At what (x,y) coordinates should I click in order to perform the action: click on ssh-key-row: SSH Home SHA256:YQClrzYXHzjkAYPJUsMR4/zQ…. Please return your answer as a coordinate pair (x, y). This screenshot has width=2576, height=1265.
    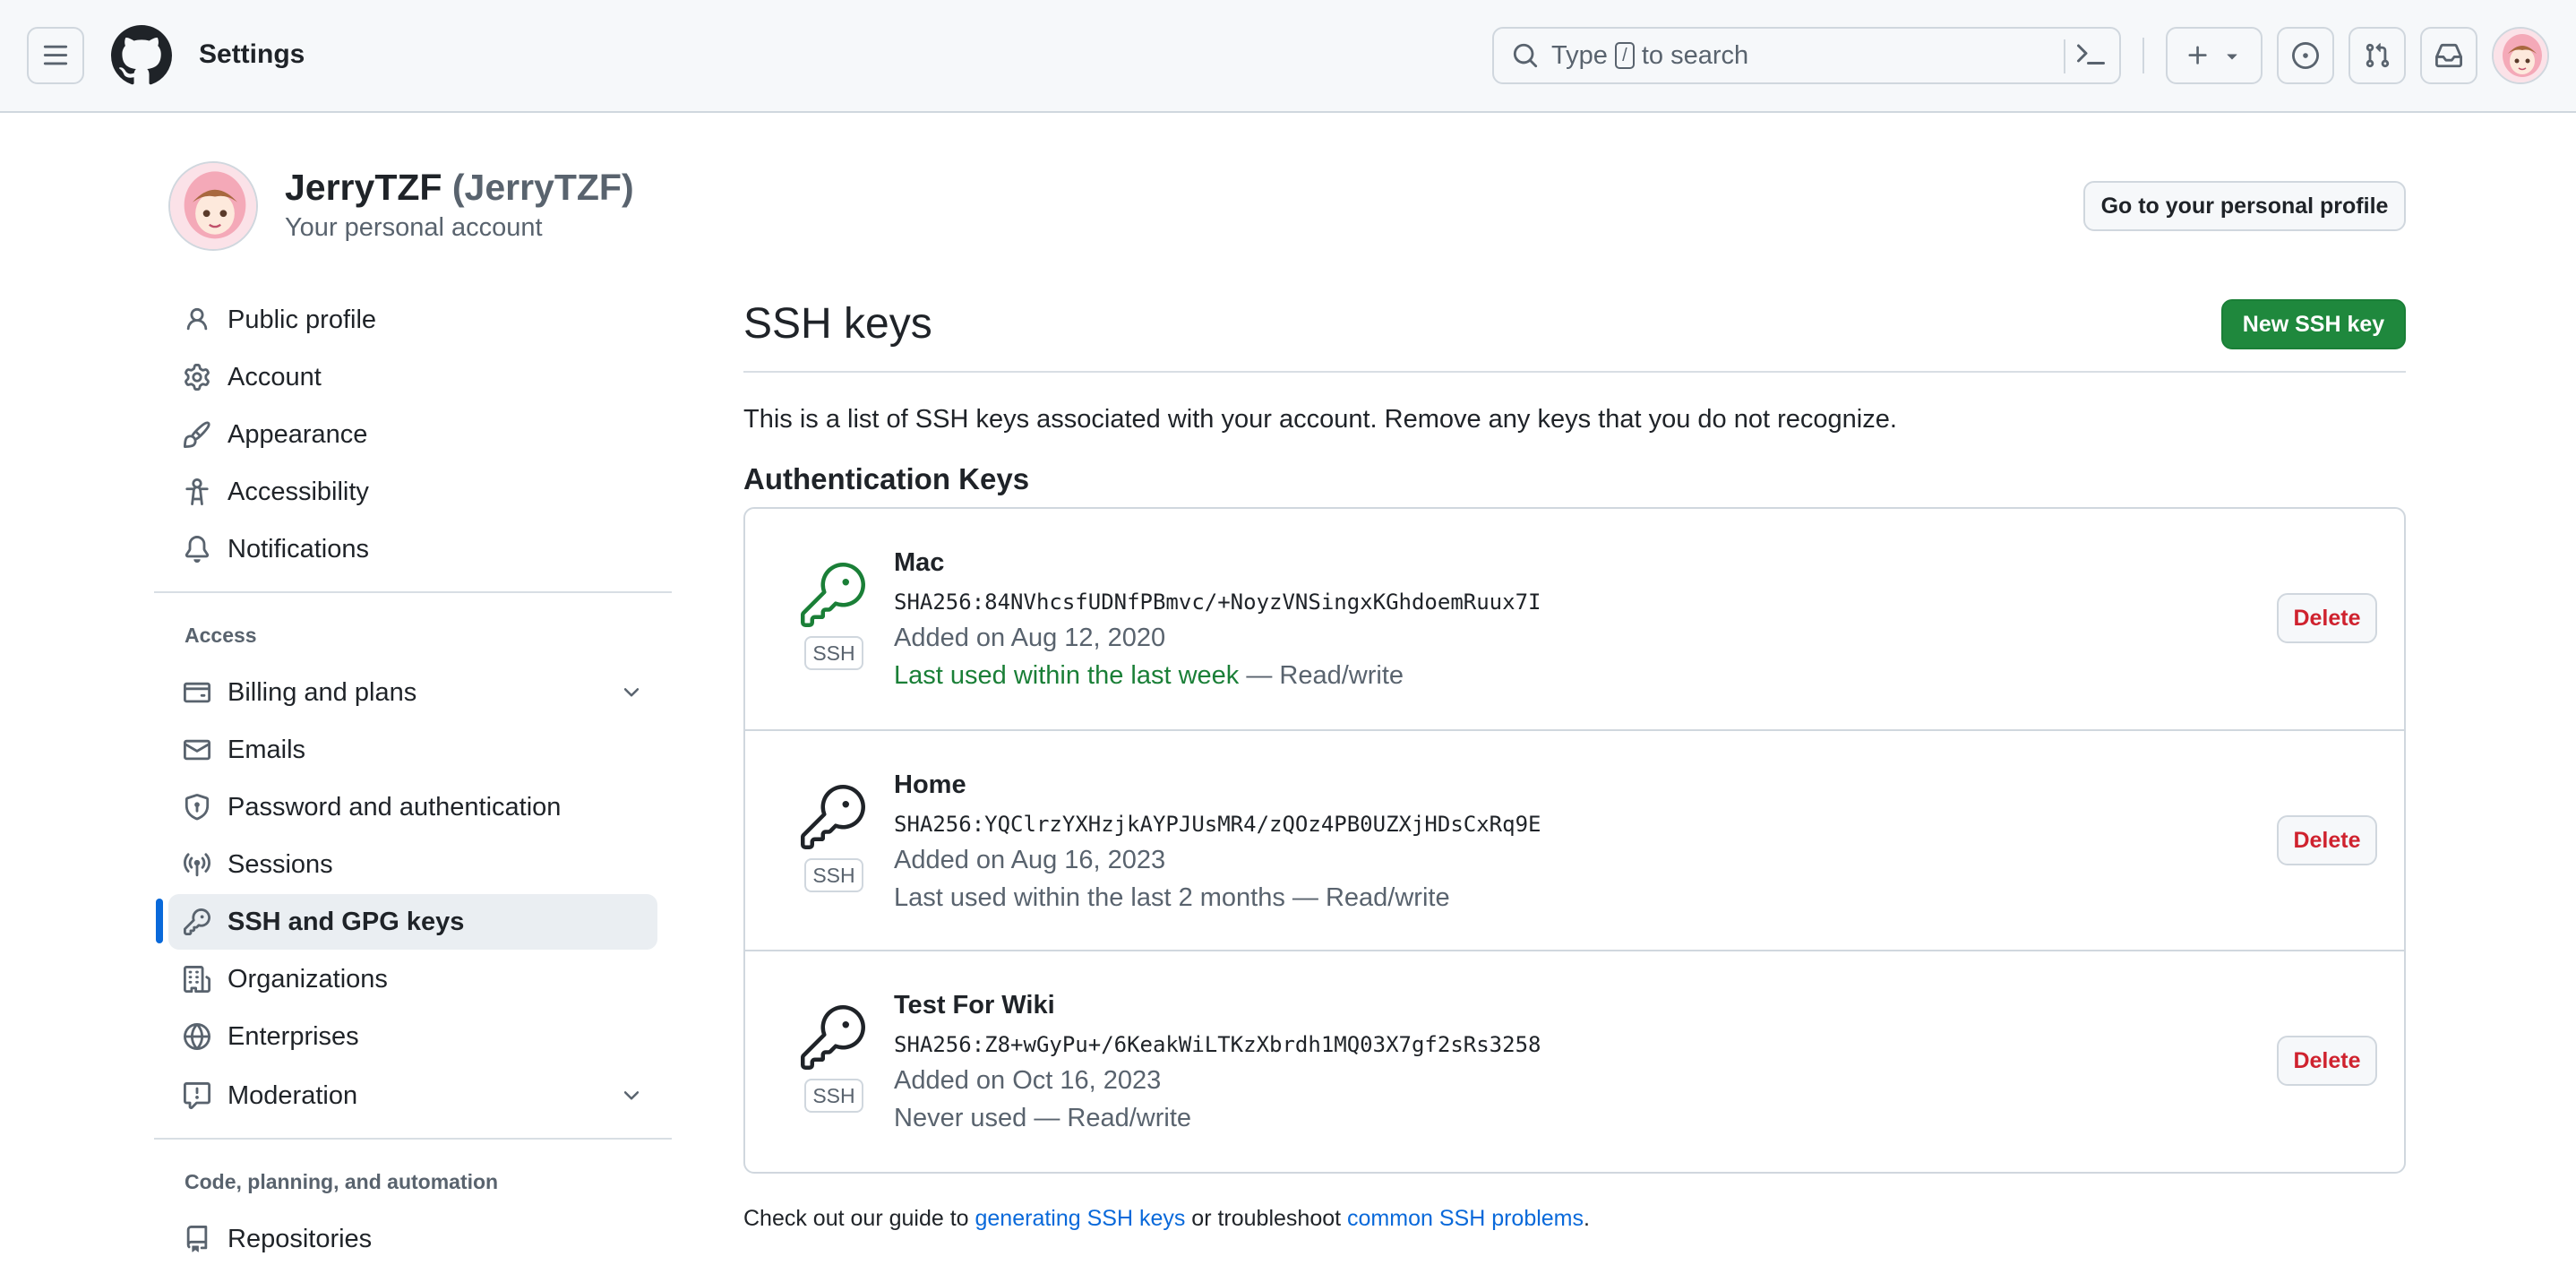
    Looking at the image, I should click on (1574, 839).